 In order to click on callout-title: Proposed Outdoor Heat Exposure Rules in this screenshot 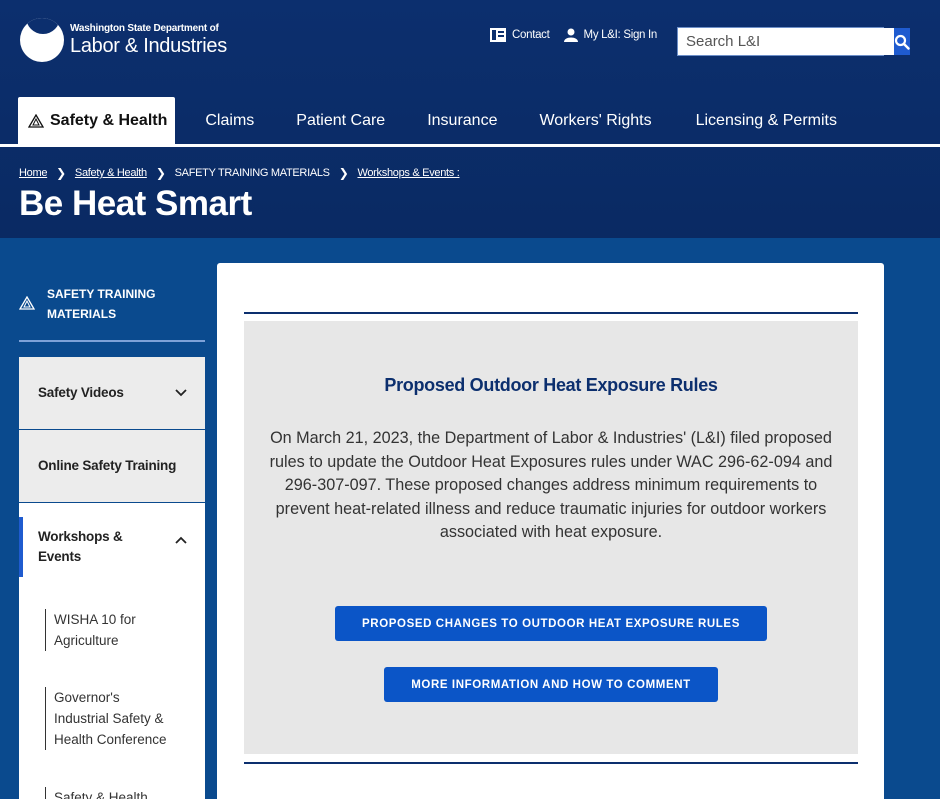, I will do `click(551, 385)`.